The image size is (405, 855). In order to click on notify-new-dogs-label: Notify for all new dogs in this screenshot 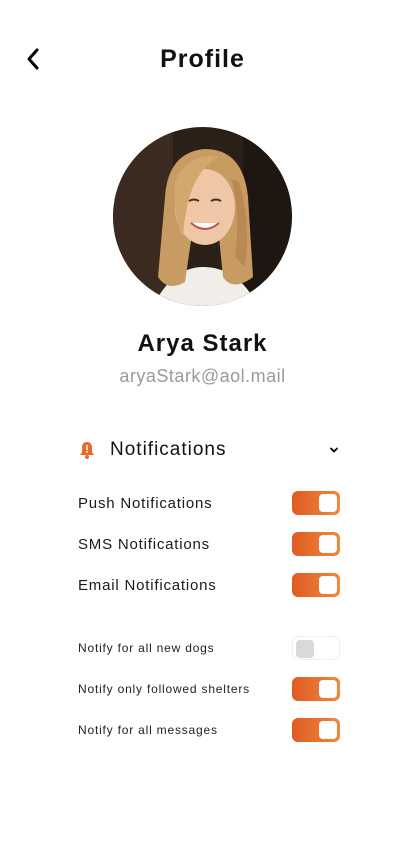, I will do `click(146, 648)`.